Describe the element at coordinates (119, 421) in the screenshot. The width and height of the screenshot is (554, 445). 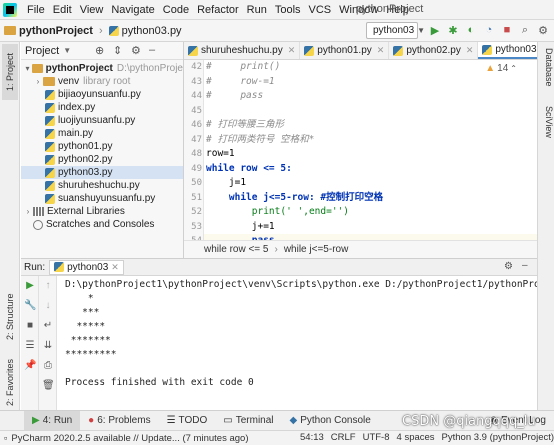
I see `bottom-tab-problems: ● 6: Problems` at that location.